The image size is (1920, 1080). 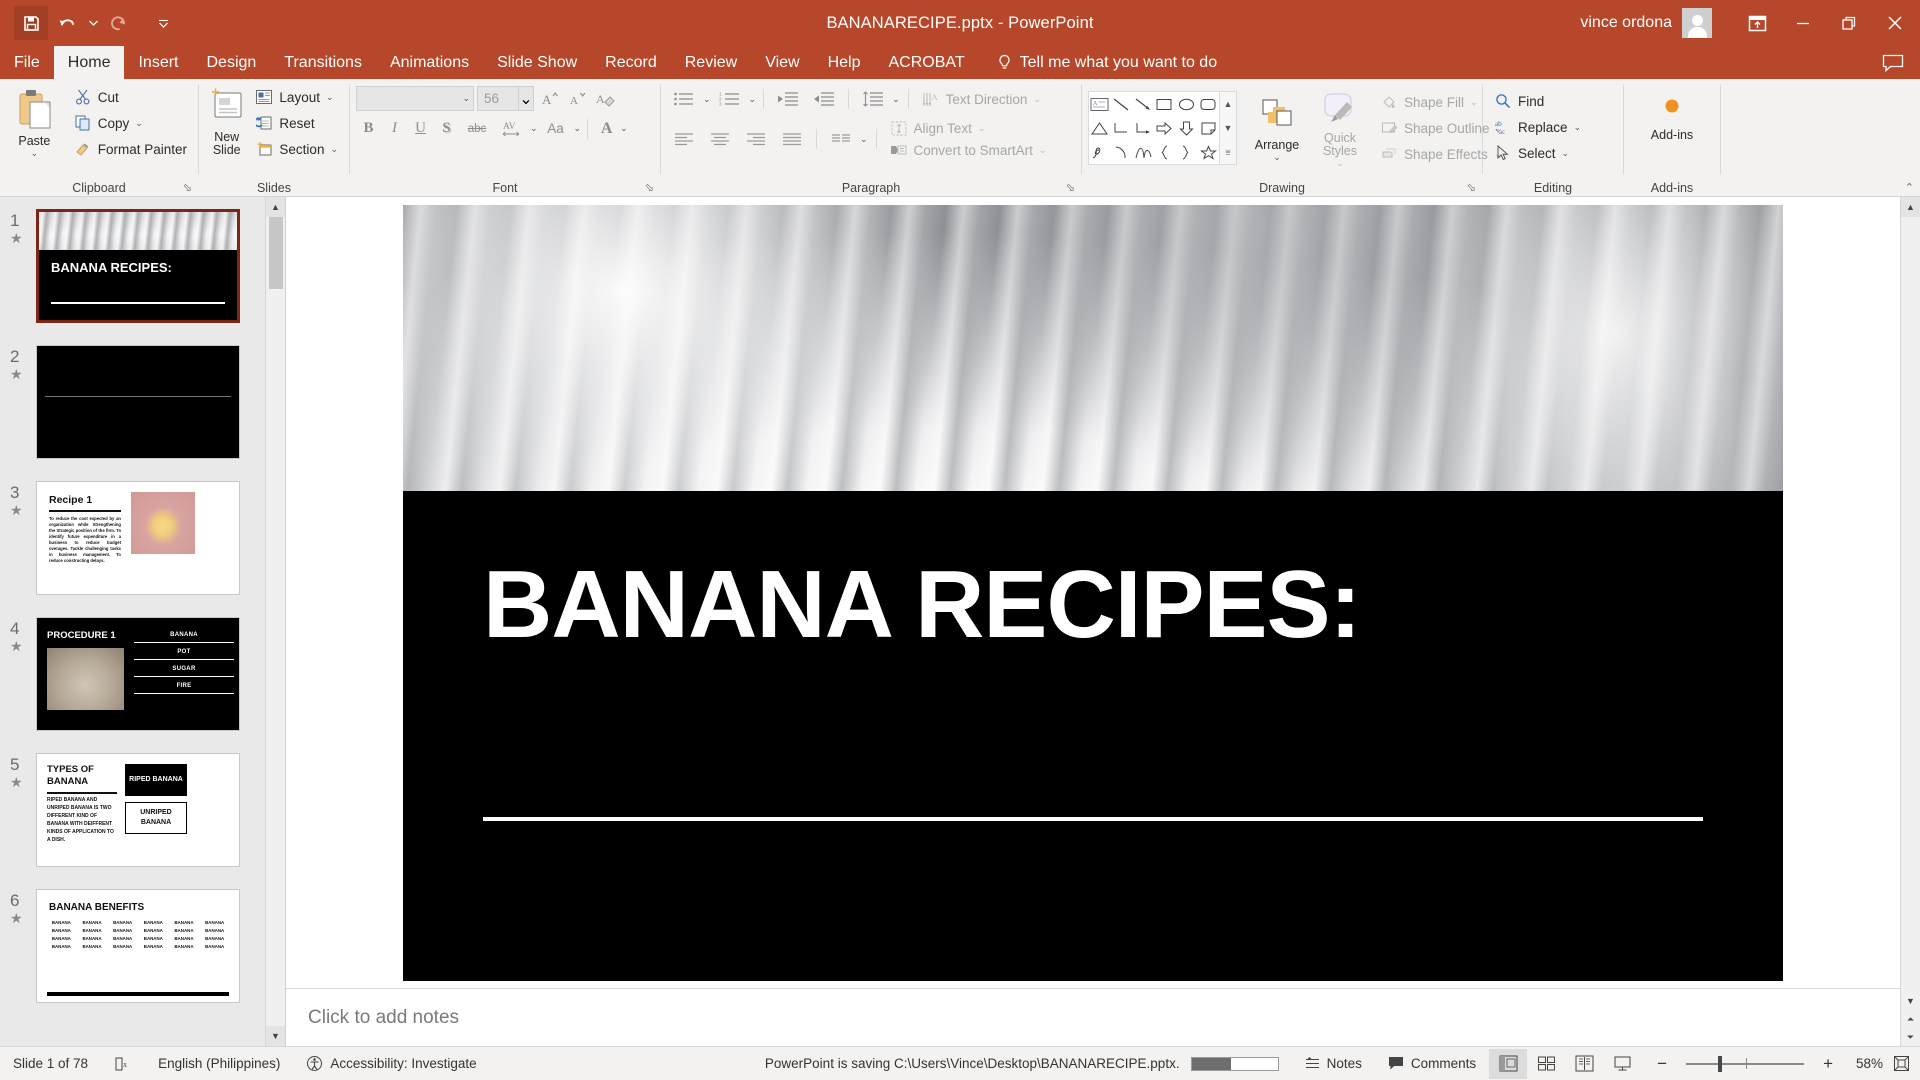 I want to click on paragraph-dialog-launcher: ⬂, so click(x=1070, y=187).